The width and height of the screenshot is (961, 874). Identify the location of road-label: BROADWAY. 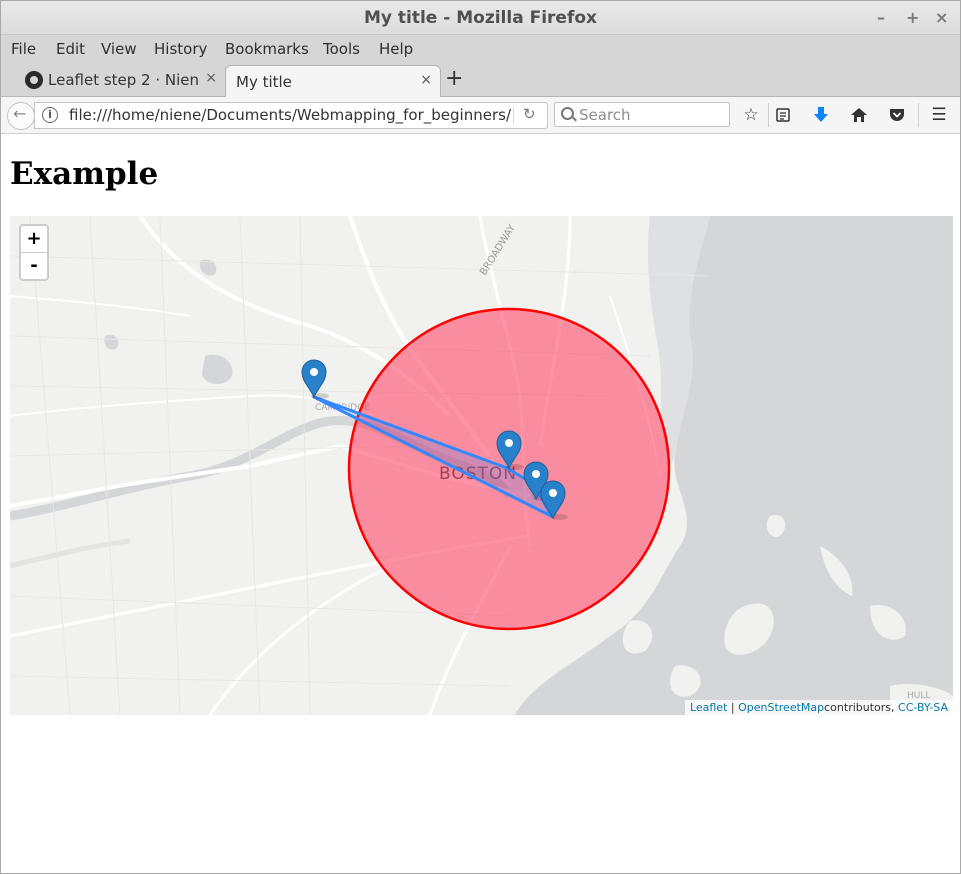
(498, 249).